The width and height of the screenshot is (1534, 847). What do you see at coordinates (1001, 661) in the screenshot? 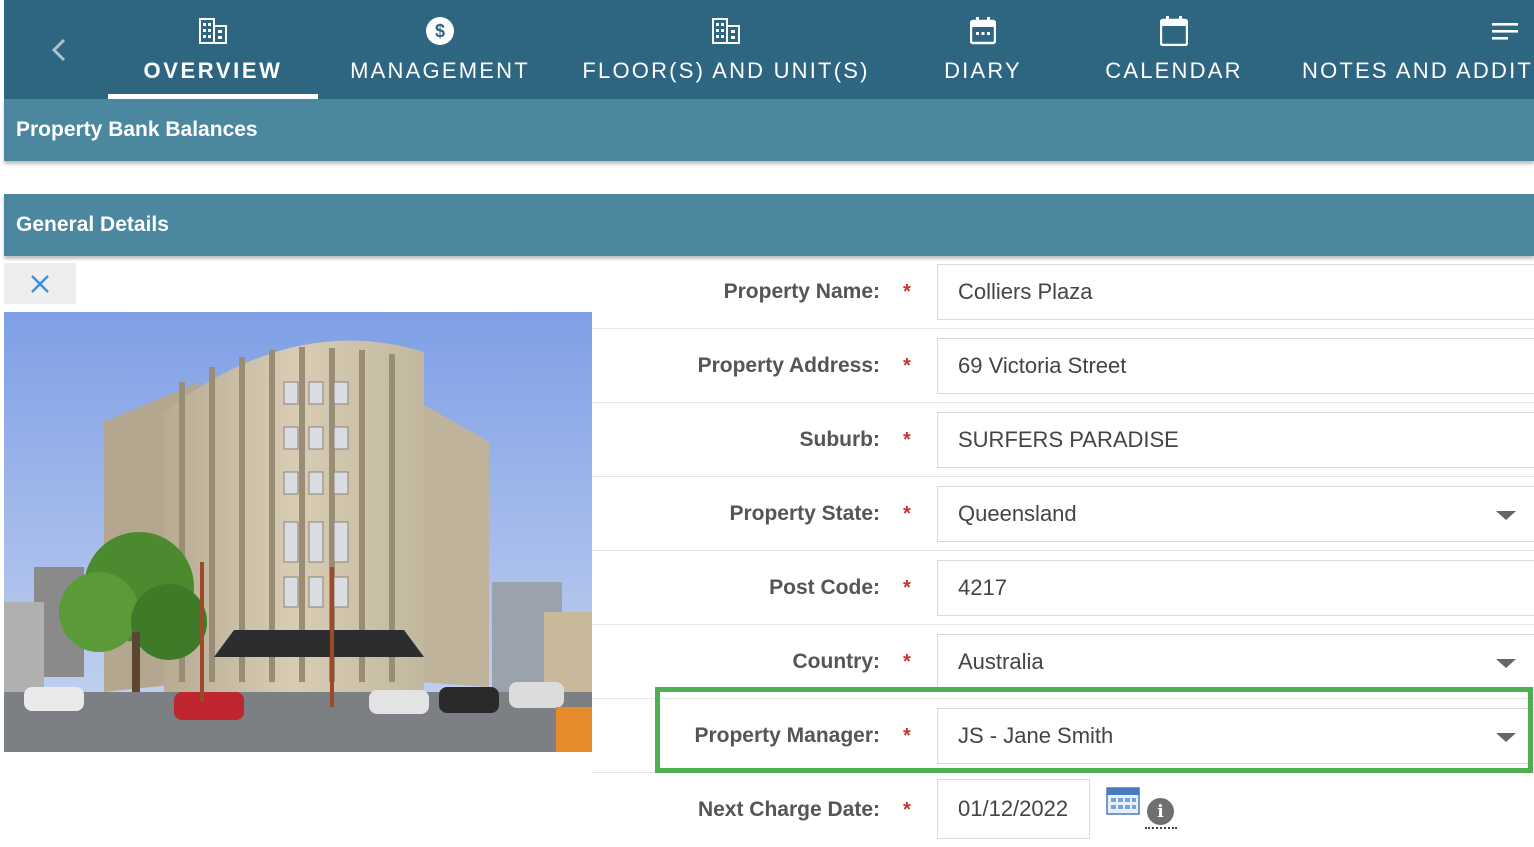
I see `country-value: Australia` at bounding box center [1001, 661].